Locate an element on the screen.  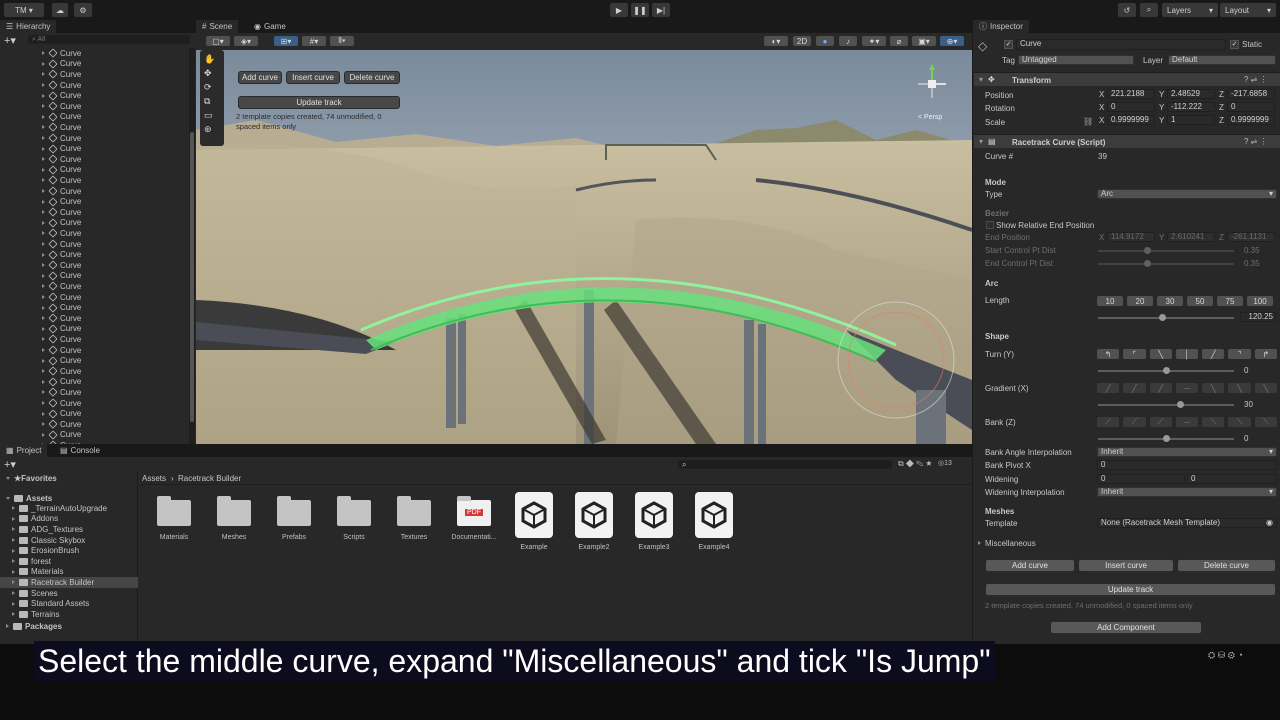
bank-preset-icon: ⟍ is located at coordinates (1265, 422).